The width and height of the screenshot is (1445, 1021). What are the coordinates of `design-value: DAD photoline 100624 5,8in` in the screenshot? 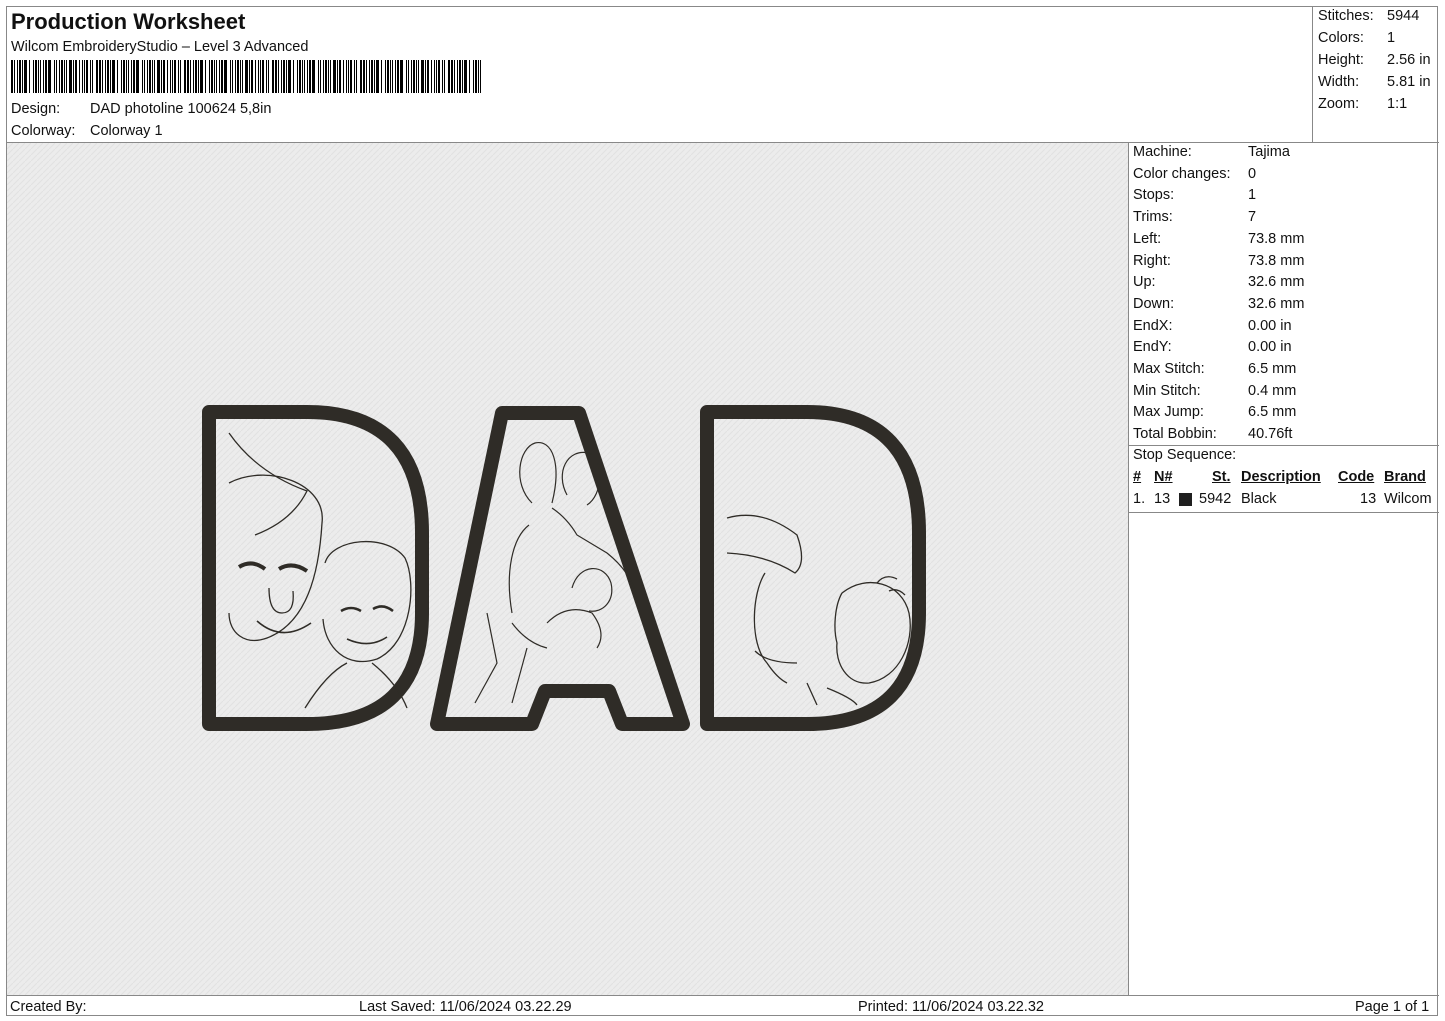 It's located at (181, 109).